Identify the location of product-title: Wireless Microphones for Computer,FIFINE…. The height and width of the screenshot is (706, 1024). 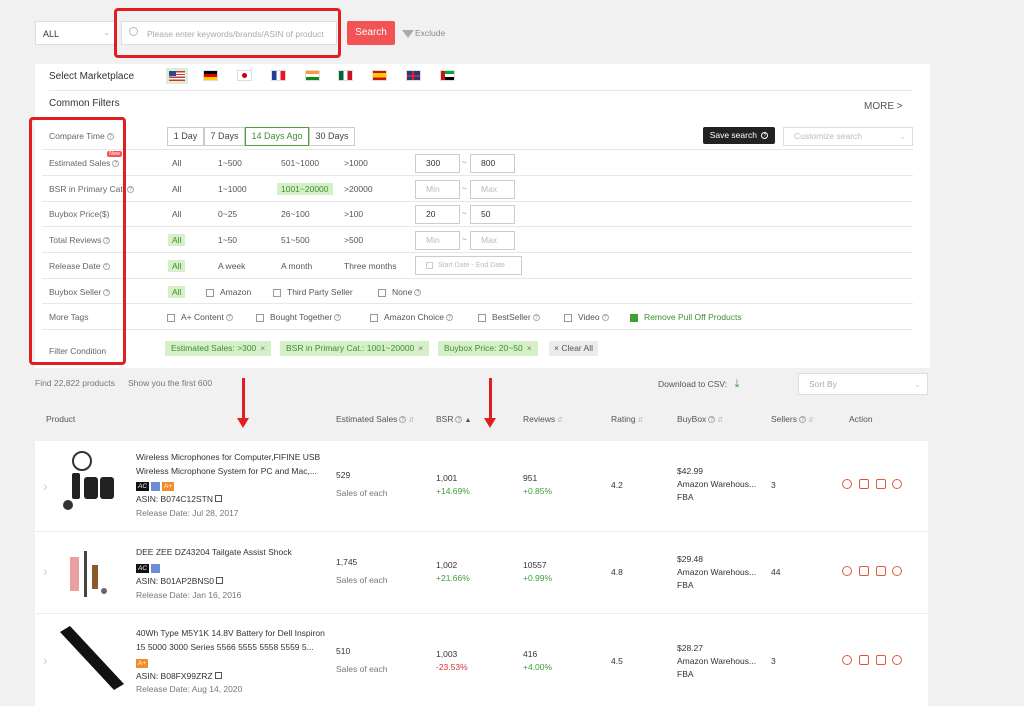
(231, 464).